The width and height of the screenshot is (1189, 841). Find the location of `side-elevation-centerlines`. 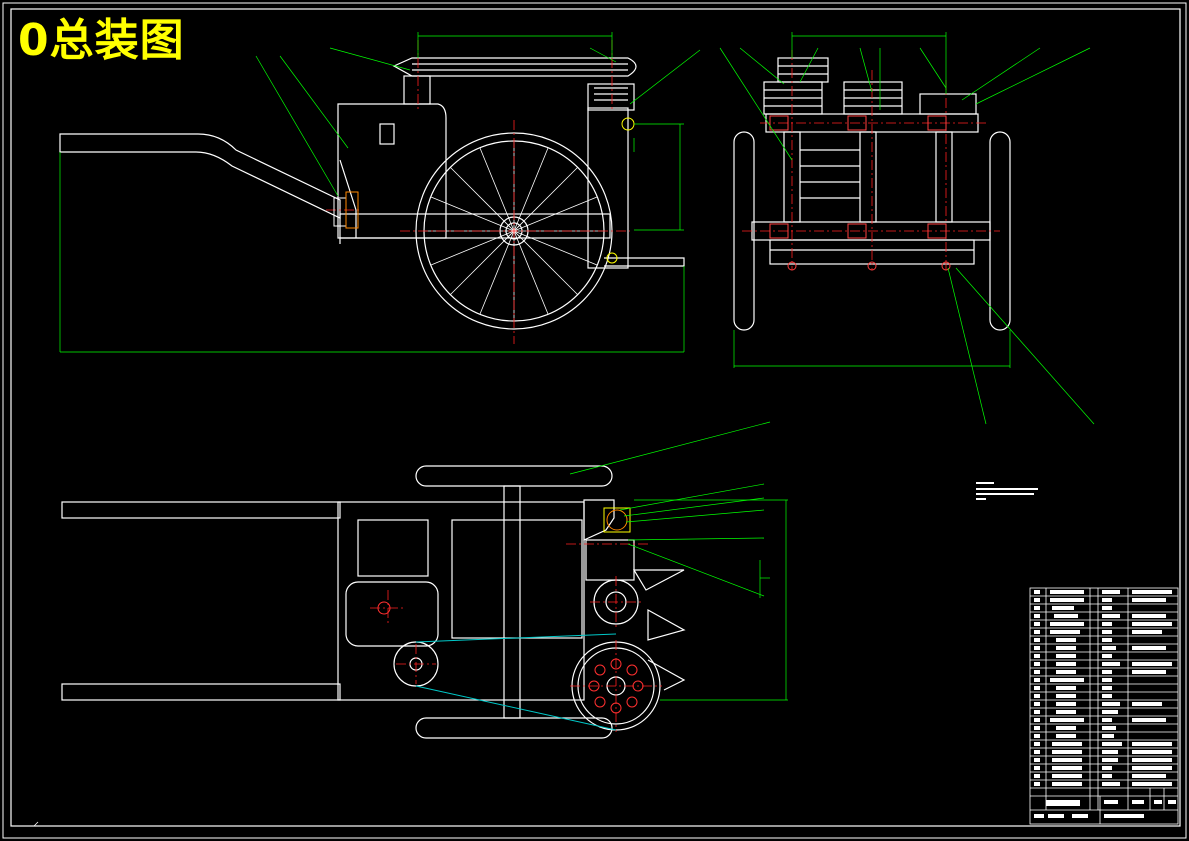

side-elevation-centerlines is located at coordinates (871, 160).